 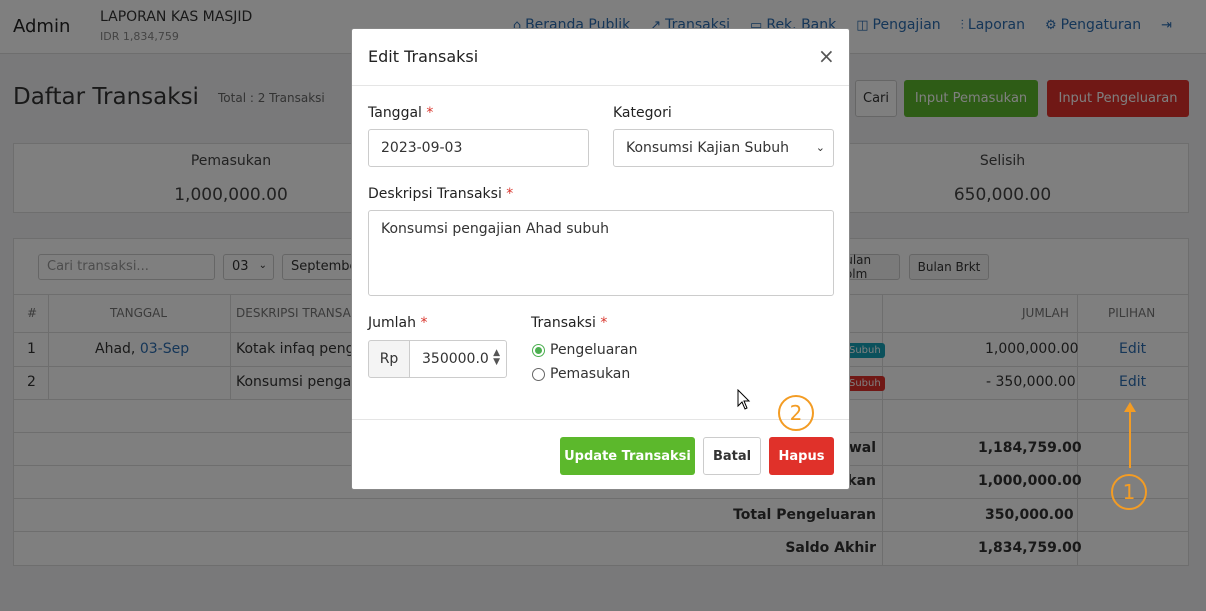 I want to click on type-label: Transaksi *, so click(x=569, y=323).